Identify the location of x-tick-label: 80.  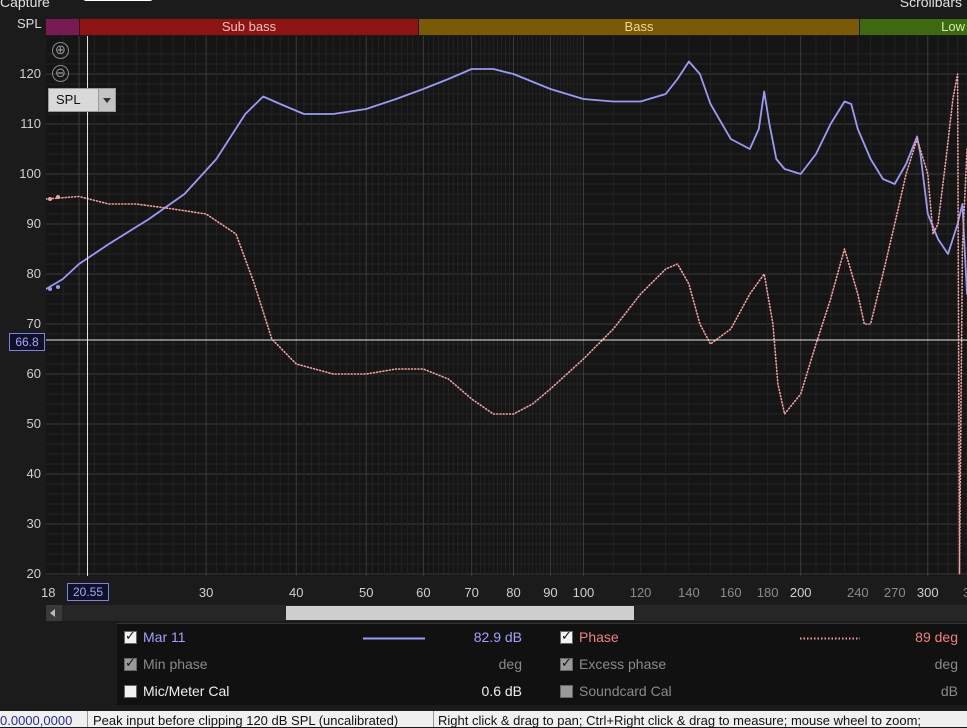
(513, 592).